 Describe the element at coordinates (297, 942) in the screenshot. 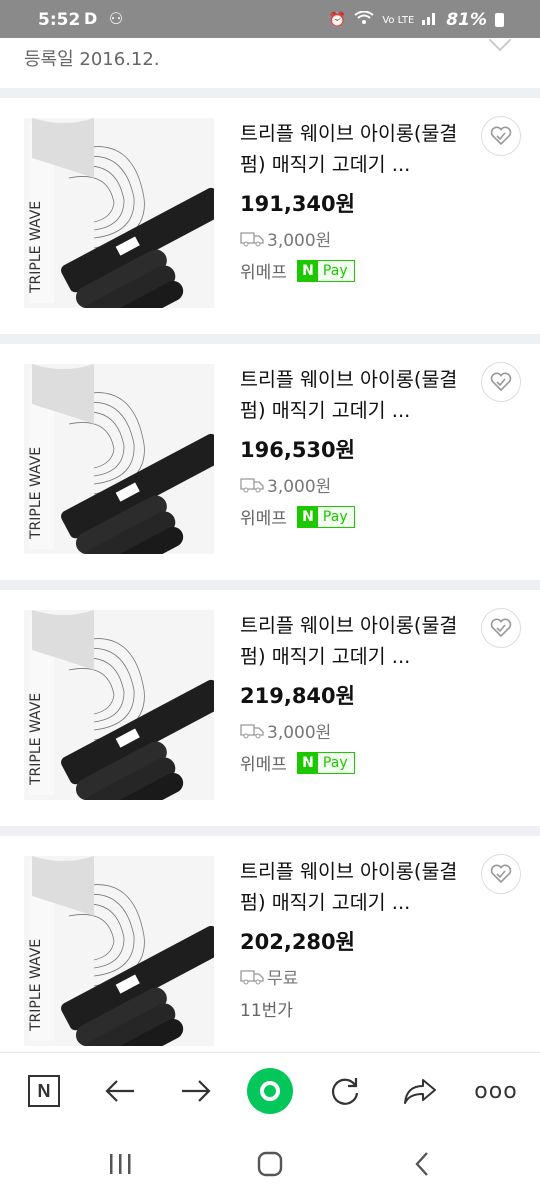

I see `product-price: 202,280원` at that location.